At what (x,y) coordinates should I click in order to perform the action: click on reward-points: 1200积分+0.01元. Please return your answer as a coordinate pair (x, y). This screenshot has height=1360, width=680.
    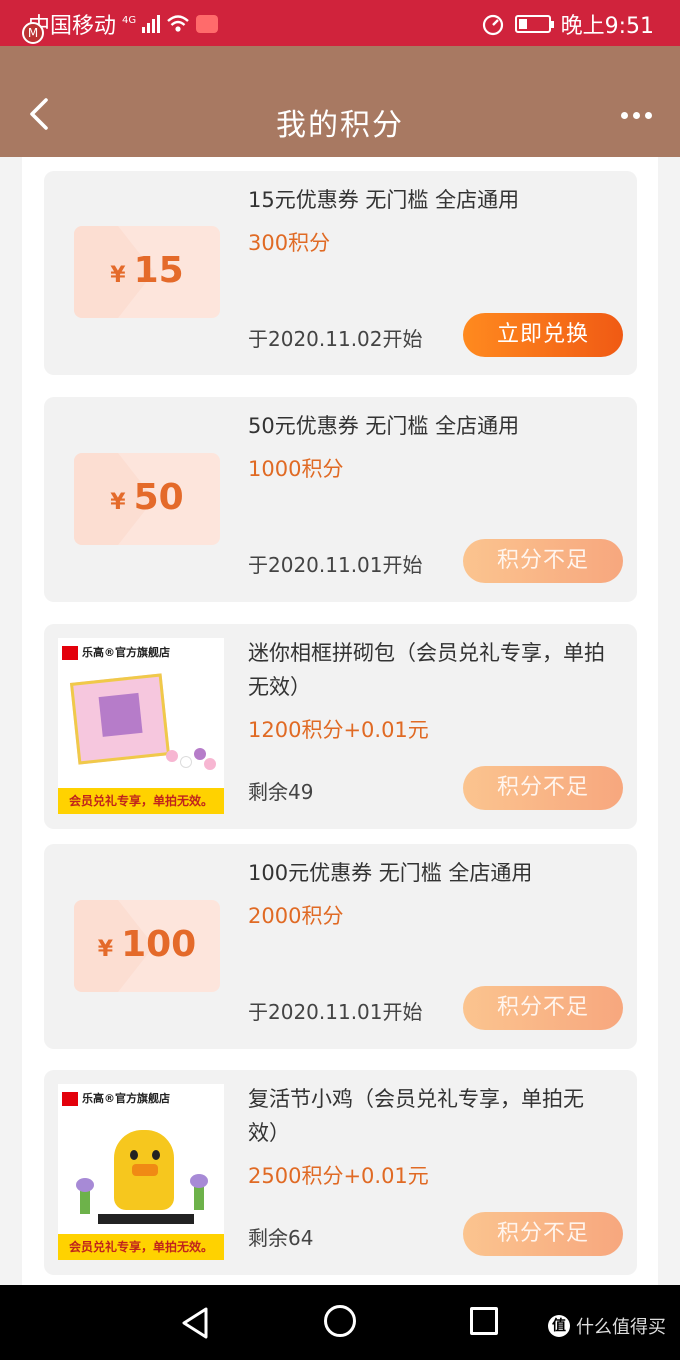
    Looking at the image, I should click on (338, 730).